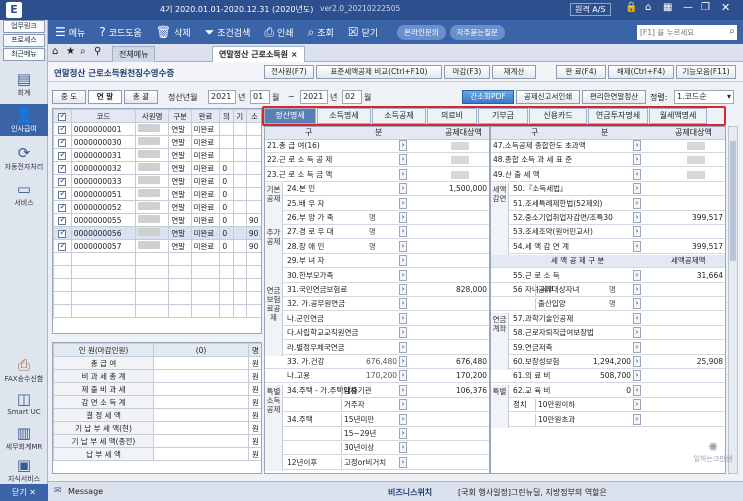  Describe the element at coordinates (488, 97) in the screenshot. I see `simplified-pdf-button: 간소화PDF` at that location.